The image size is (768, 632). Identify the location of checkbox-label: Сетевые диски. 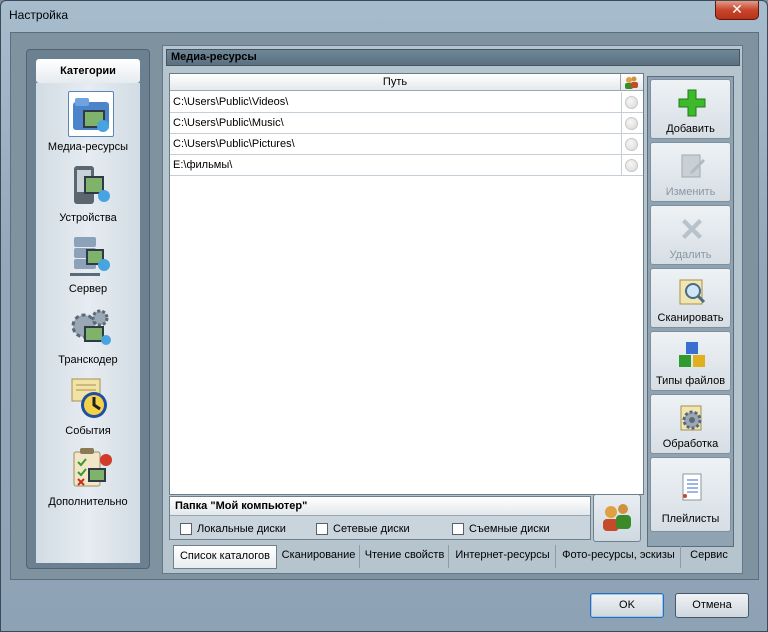
(371, 529).